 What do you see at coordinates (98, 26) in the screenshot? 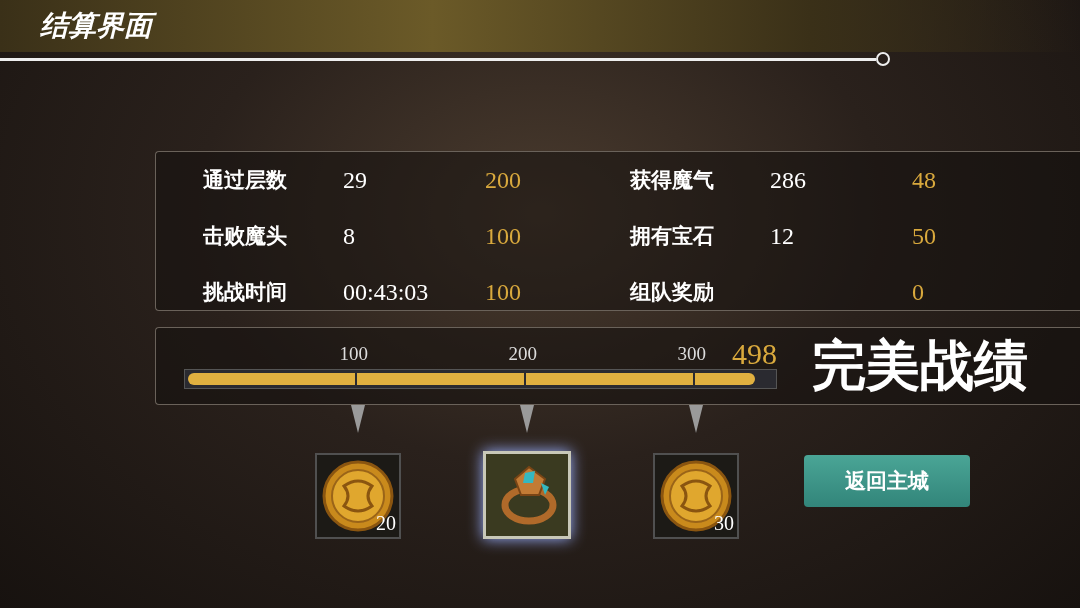
I see `screen-title: 结算界面` at bounding box center [98, 26].